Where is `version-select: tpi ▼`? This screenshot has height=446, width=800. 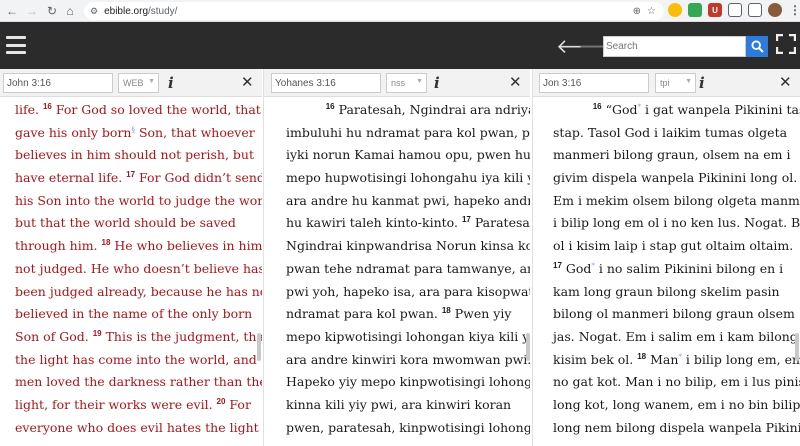
version-select: tpi ▼ is located at coordinates (675, 83).